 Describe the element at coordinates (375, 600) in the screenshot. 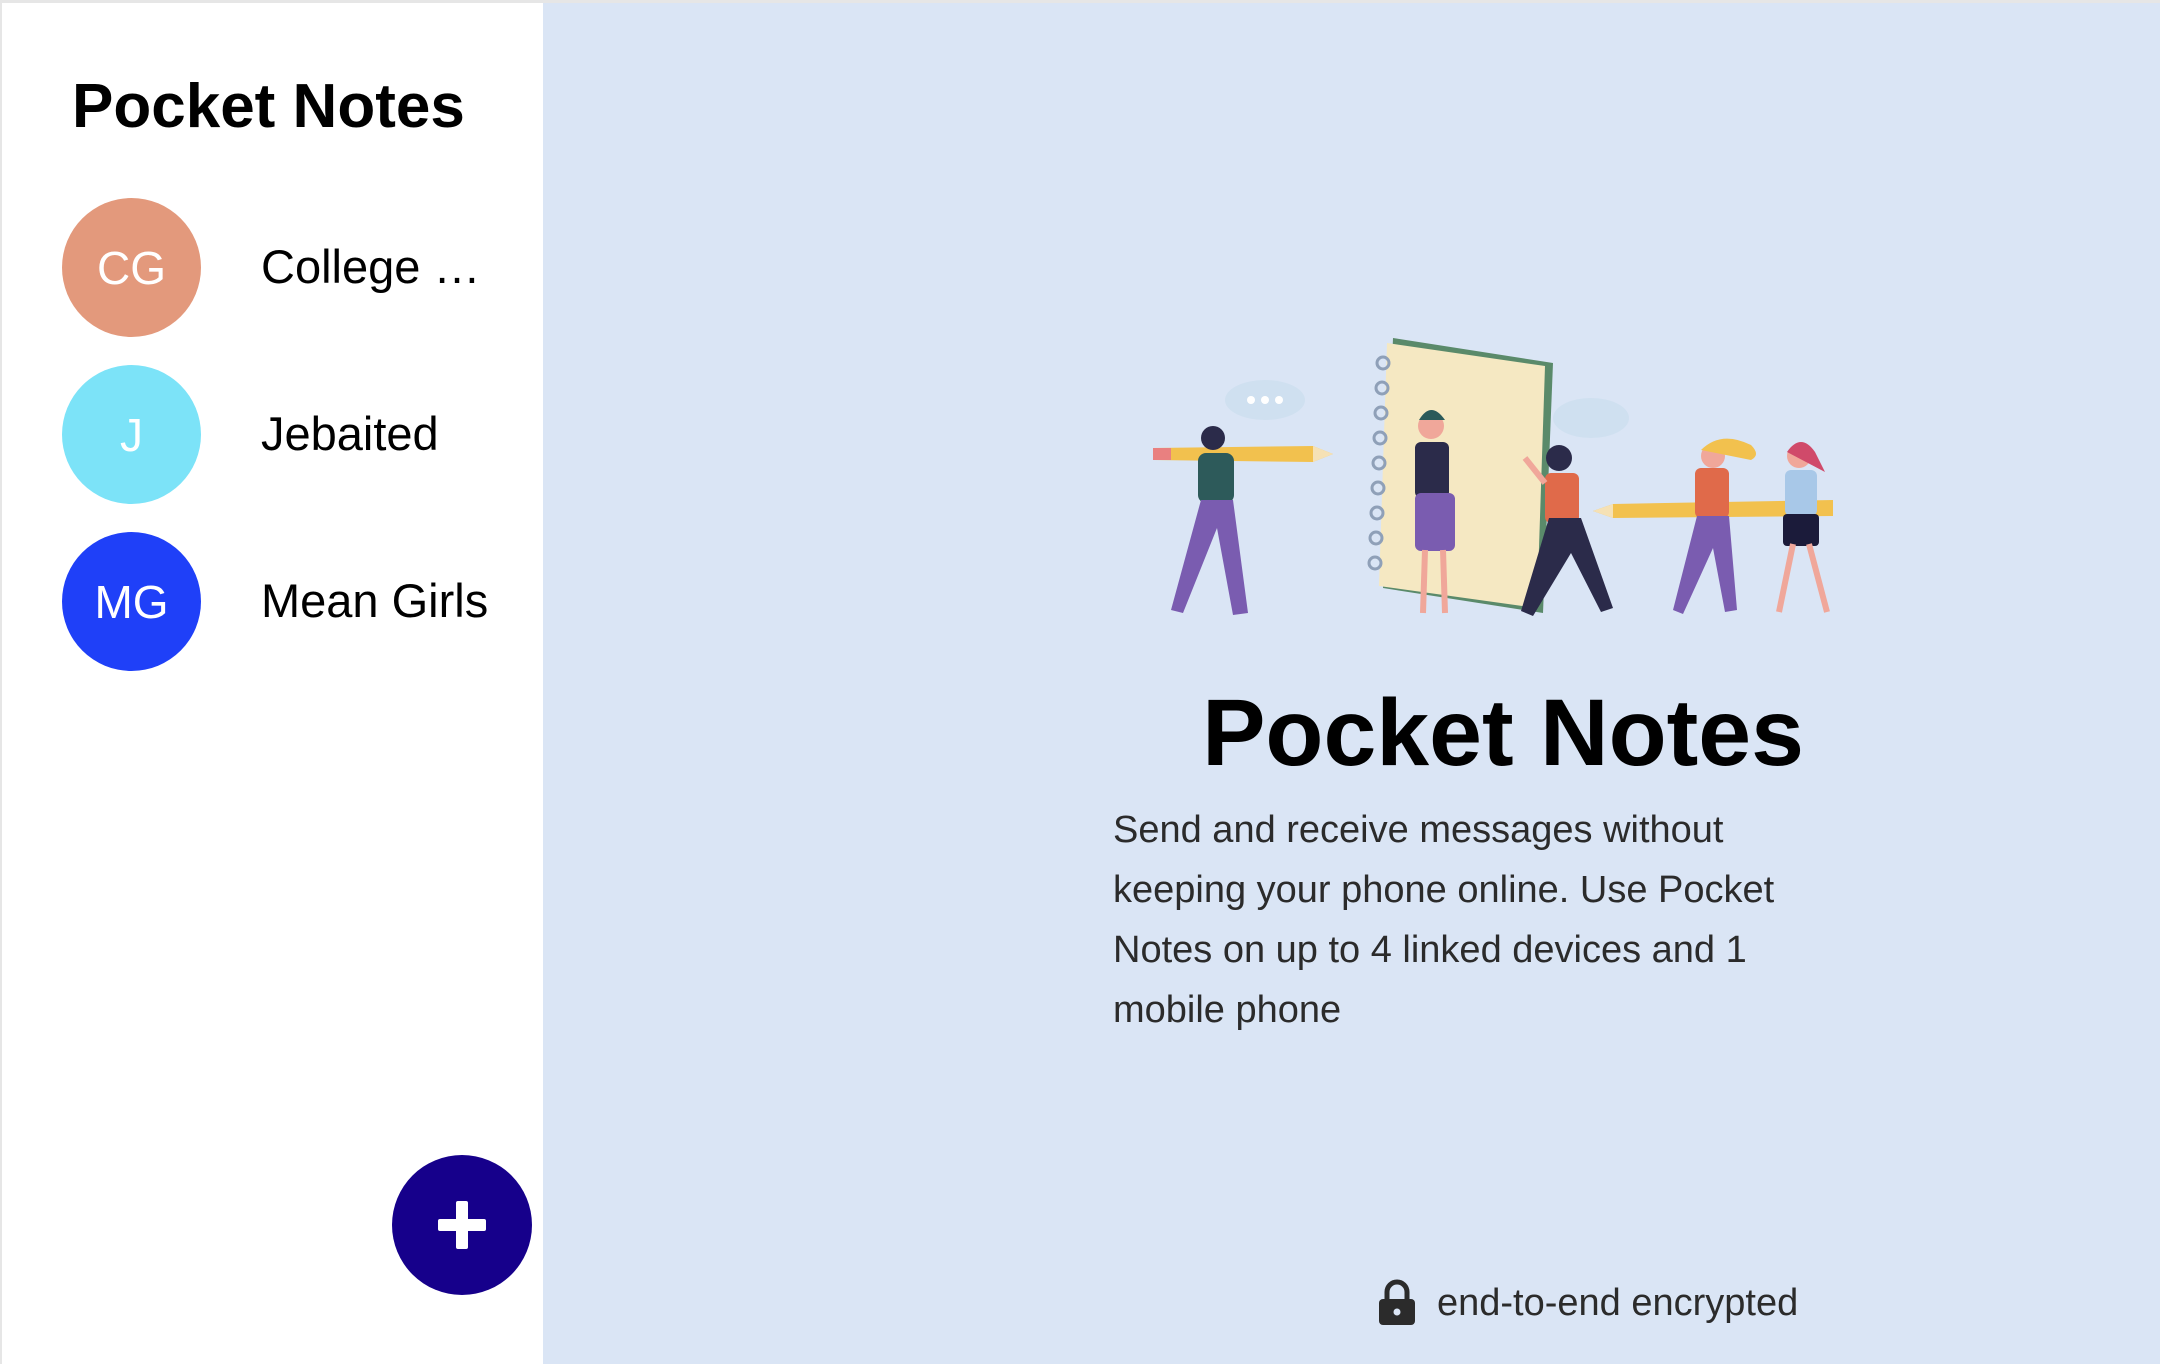

I see `group-name: Mean Girls` at that location.